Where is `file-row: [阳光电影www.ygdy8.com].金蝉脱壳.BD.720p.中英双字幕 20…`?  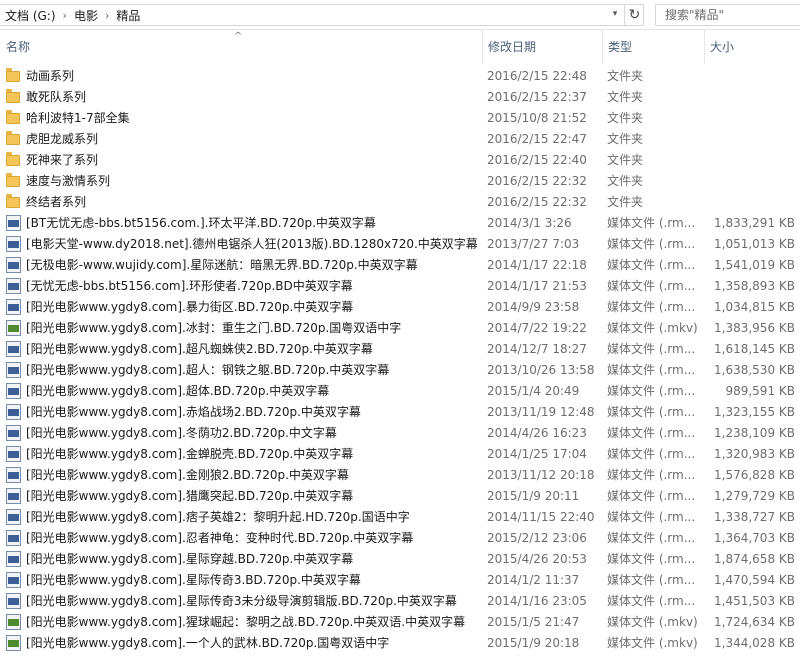 file-row: [阳光电影www.ygdy8.com].金蝉脱壳.BD.720p.中英双字幕 20… is located at coordinates (400, 454).